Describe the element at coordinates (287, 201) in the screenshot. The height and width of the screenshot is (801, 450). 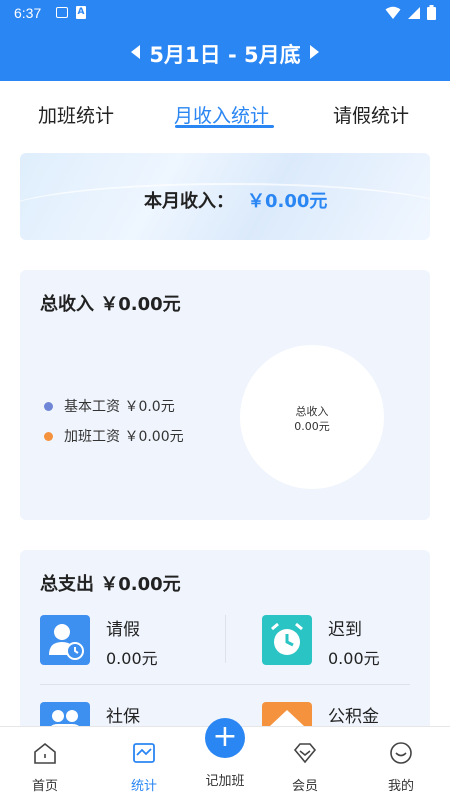
I see `monthly-income-value: ￥0.00元` at that location.